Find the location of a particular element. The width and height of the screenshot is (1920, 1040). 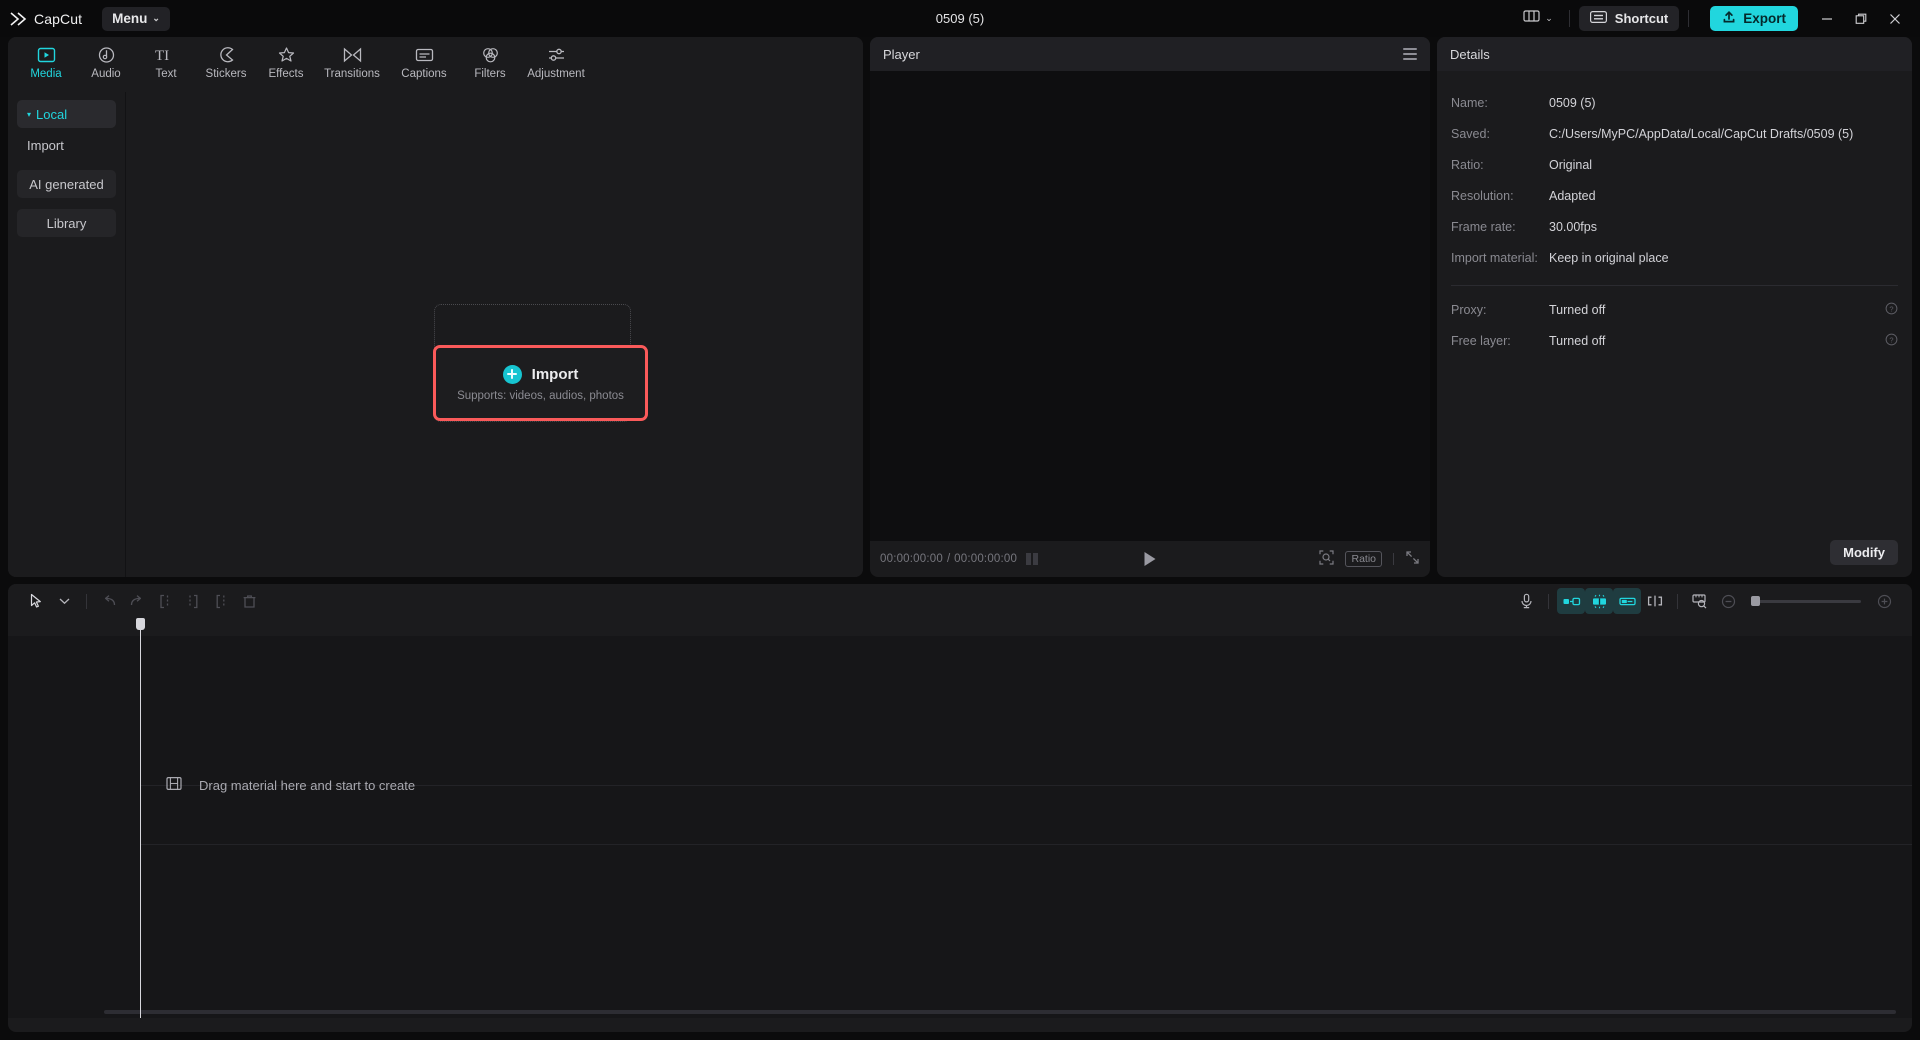

layout-button: ⌄ is located at coordinates (1538, 18).